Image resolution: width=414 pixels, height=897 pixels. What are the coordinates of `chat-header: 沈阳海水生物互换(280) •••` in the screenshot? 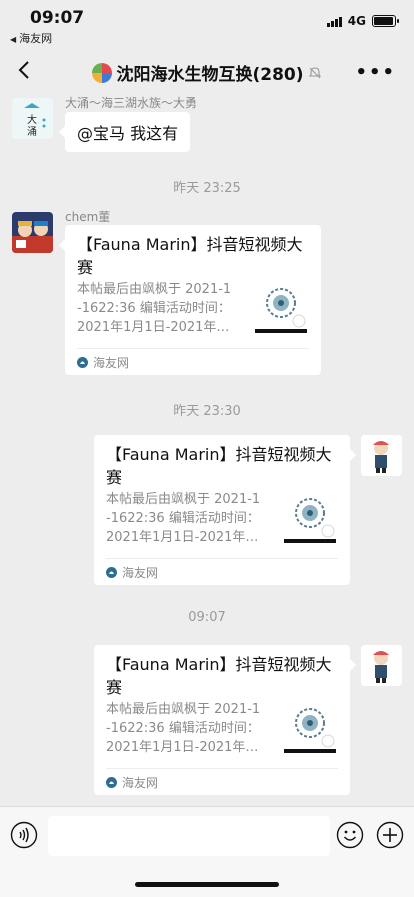 It's located at (207, 71).